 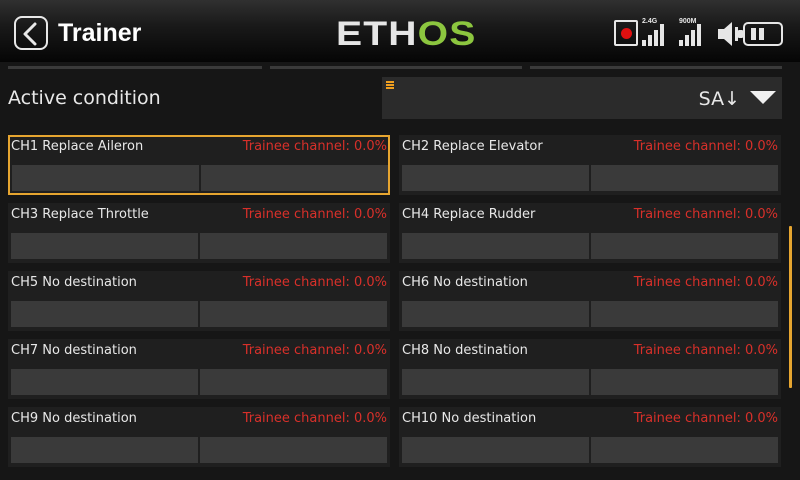 I want to click on channel-name: CH9 No destination, so click(x=74, y=418).